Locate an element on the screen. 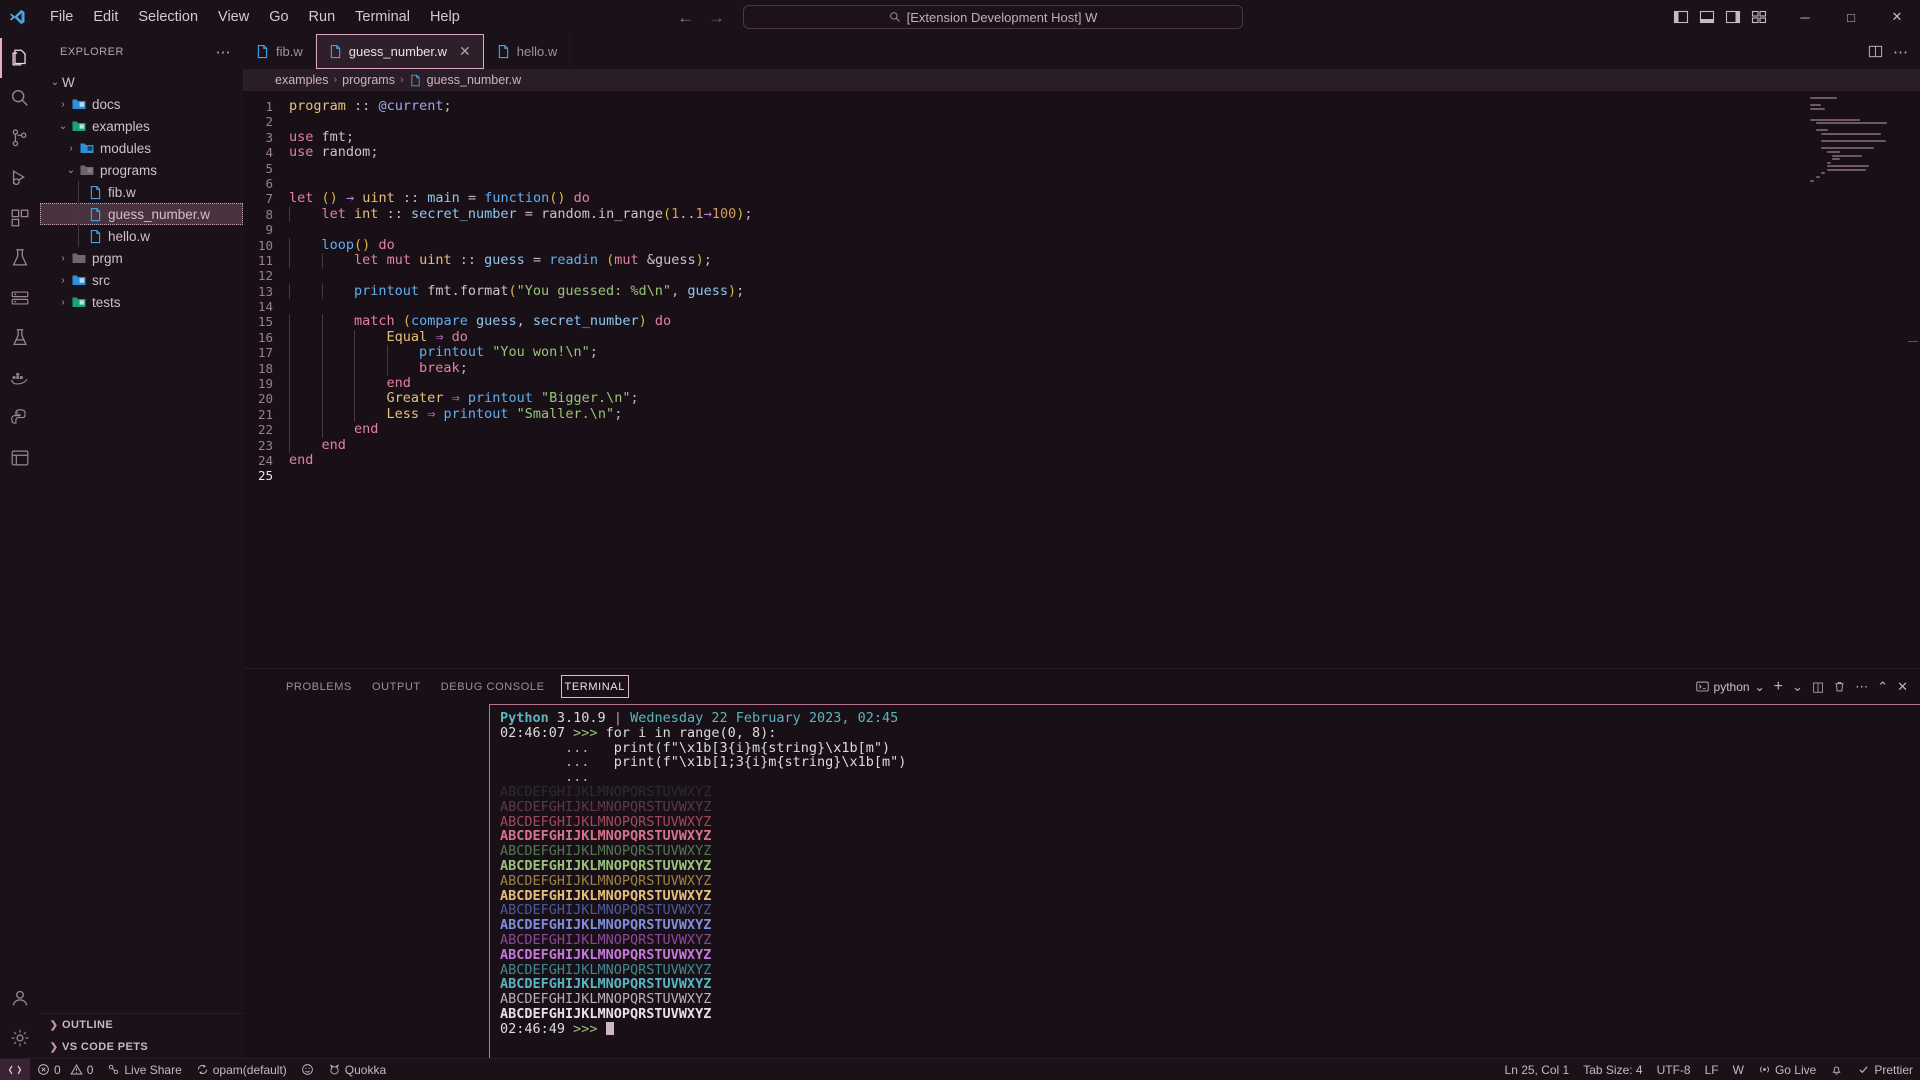 The image size is (1920, 1080). menu-terminal: Terminal is located at coordinates (382, 17).